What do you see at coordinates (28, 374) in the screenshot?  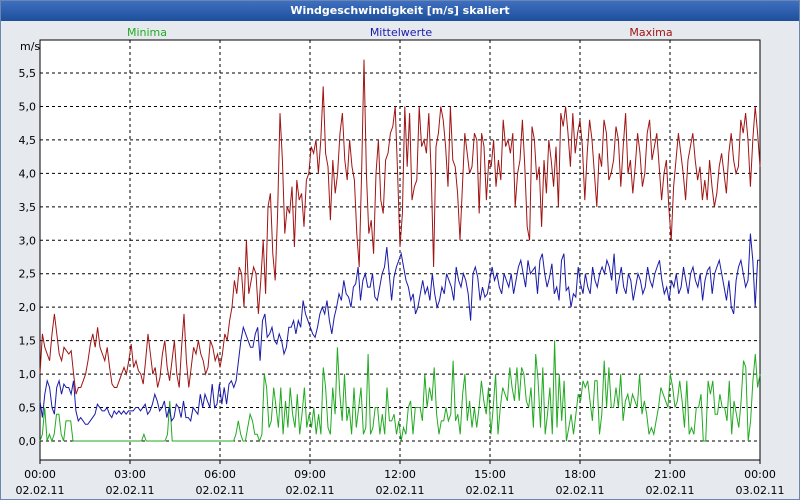 I see `y-tick-label: 1,0` at bounding box center [28, 374].